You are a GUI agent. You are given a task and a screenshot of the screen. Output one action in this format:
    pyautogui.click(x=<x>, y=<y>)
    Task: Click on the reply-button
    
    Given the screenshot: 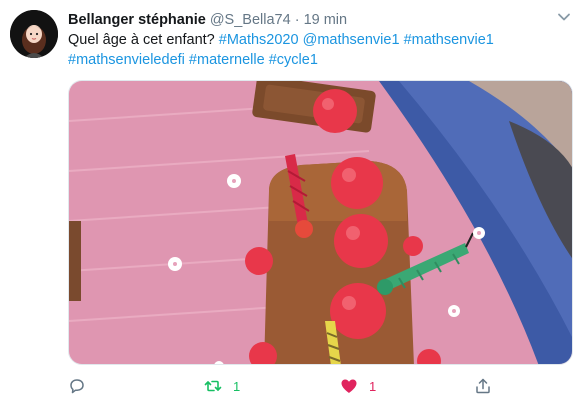 What is the action you would take?
    pyautogui.click(x=77, y=386)
    